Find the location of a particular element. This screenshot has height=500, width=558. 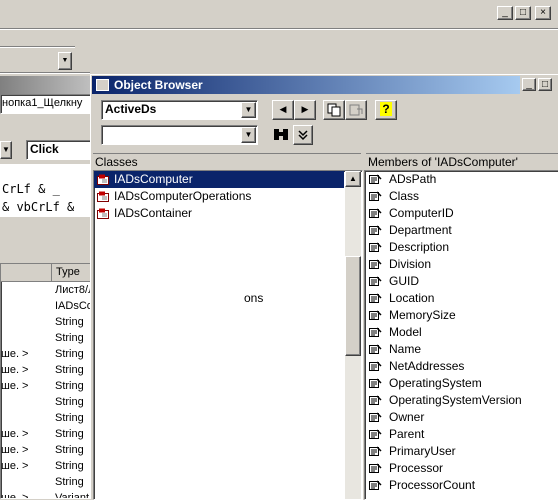

object-browser-titlebar: Object Browser is located at coordinates (306, 85).